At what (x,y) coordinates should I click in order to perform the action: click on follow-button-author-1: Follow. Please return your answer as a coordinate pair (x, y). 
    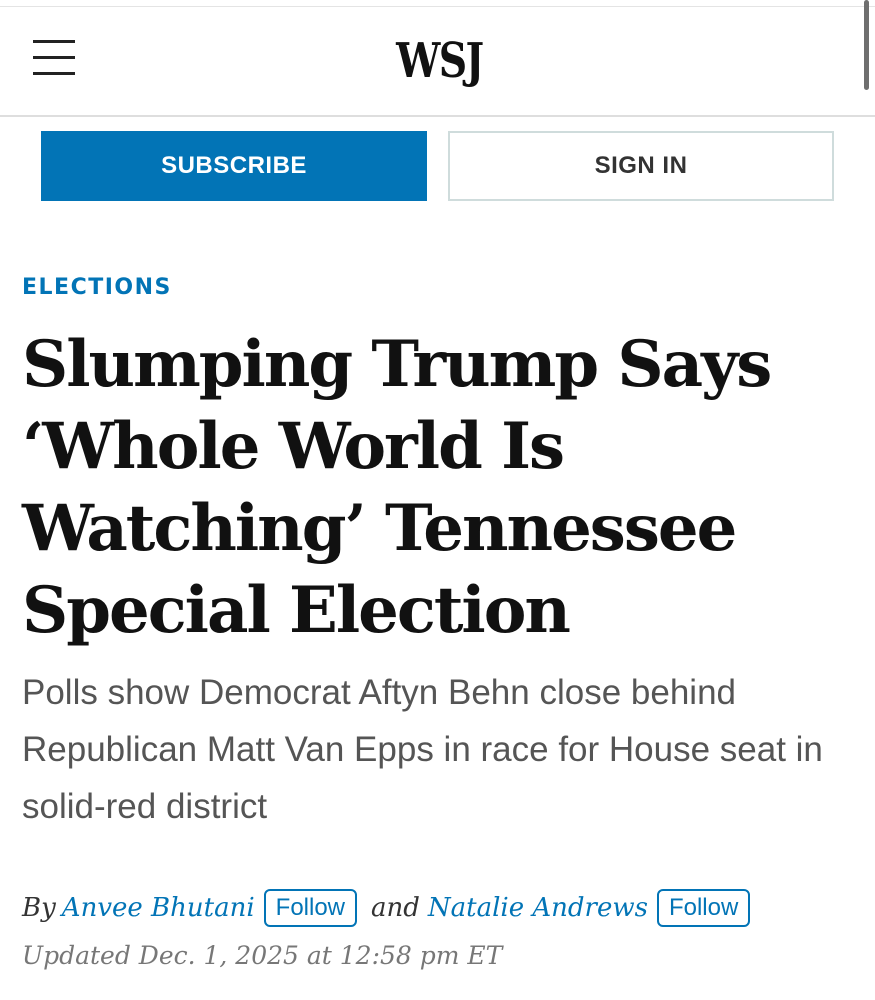
    Looking at the image, I should click on (310, 908).